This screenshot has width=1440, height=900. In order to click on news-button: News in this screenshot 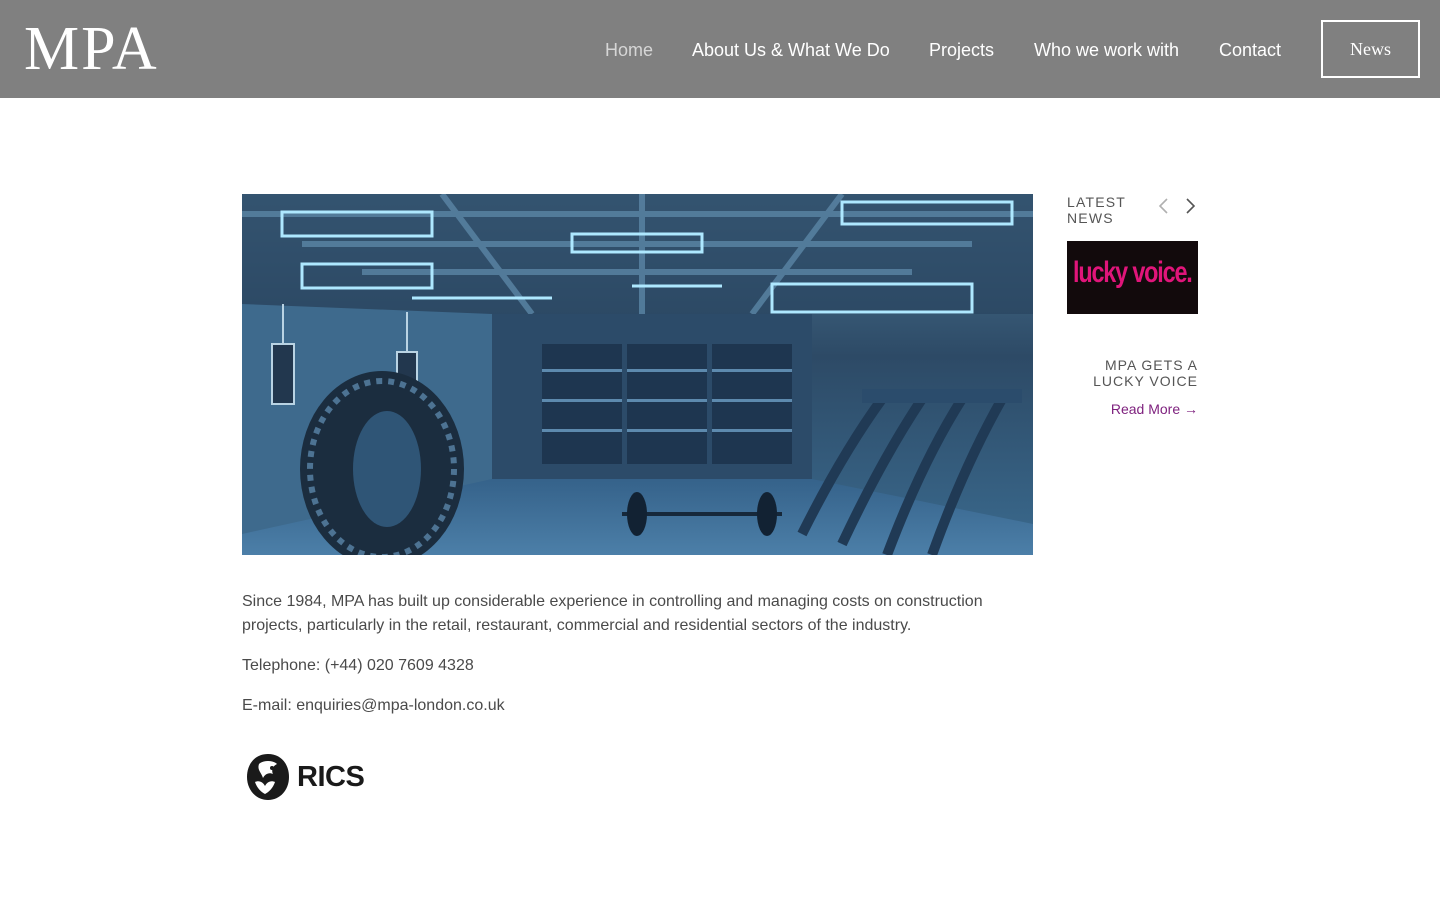, I will do `click(1370, 49)`.